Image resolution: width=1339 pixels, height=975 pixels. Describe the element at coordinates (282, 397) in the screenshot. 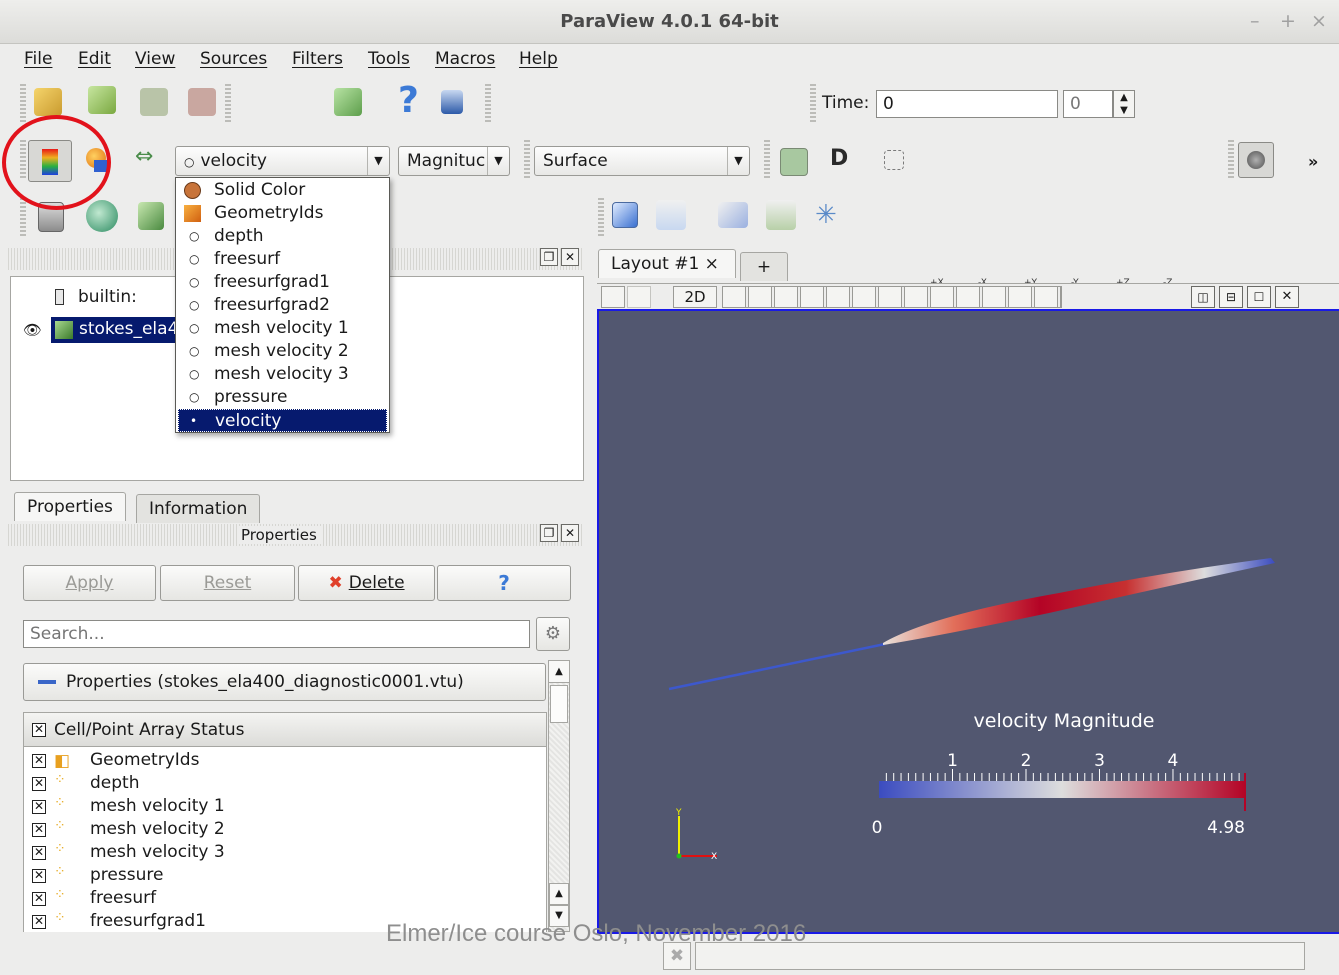

I see `dropdown-item-pressure: ○ pressure` at that location.